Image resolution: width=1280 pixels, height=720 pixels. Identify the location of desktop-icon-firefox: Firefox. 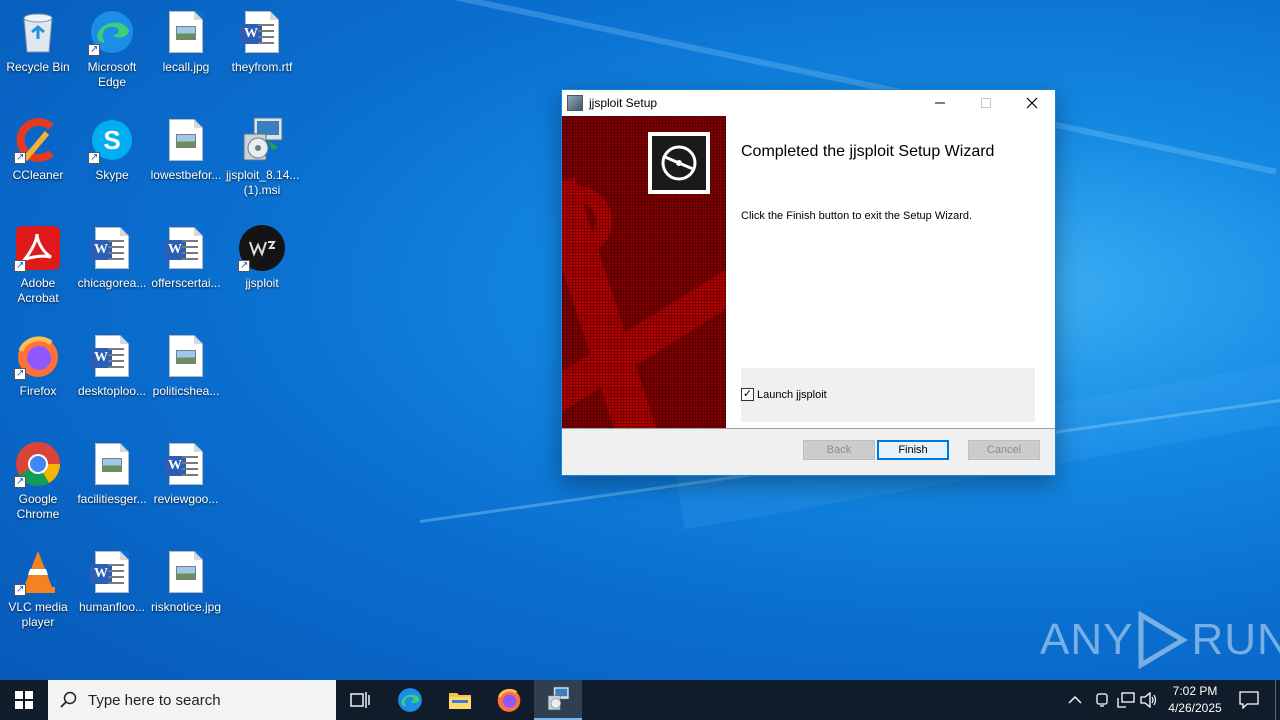
(38, 380).